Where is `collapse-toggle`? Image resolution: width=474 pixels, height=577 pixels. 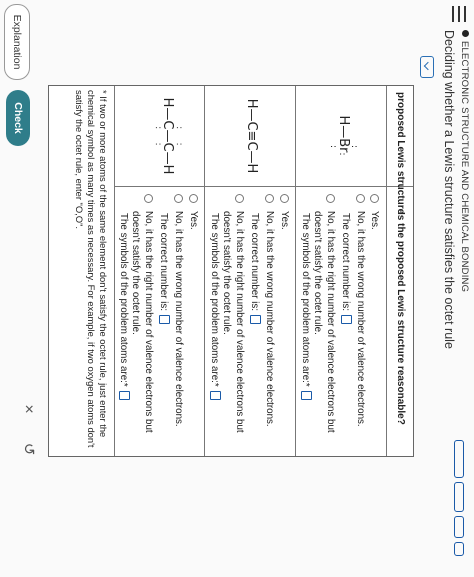
collapse-toggle is located at coordinates (427, 67).